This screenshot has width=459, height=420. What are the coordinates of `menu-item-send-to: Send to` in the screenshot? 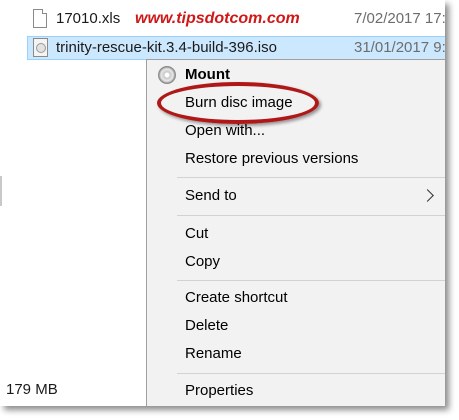 It's located at (211, 195).